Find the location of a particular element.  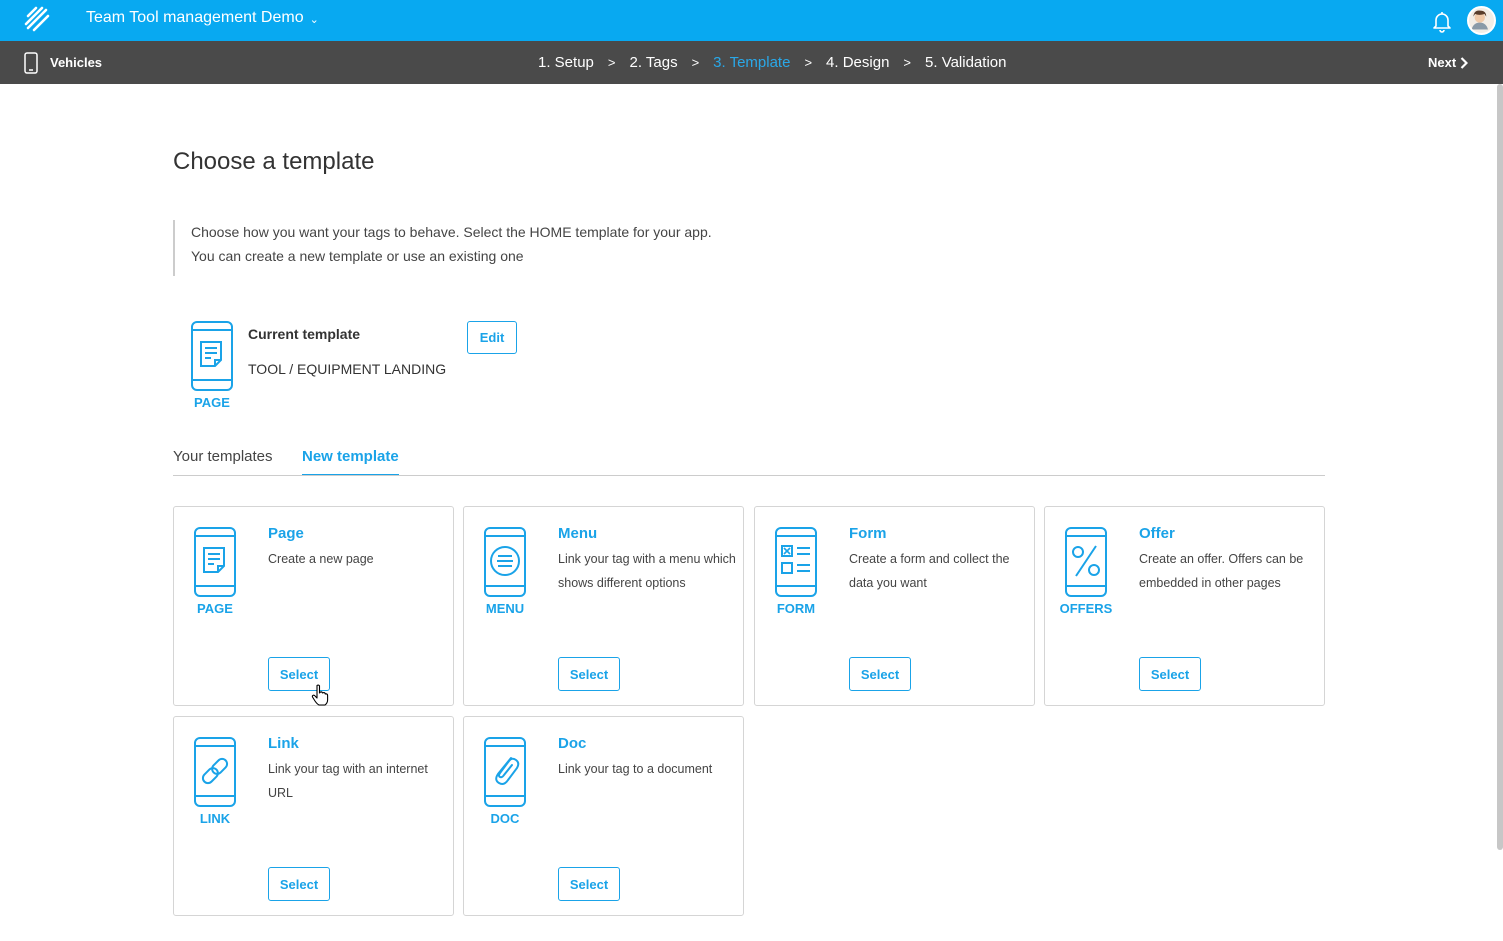

offers-icon is located at coordinates (1086, 562).